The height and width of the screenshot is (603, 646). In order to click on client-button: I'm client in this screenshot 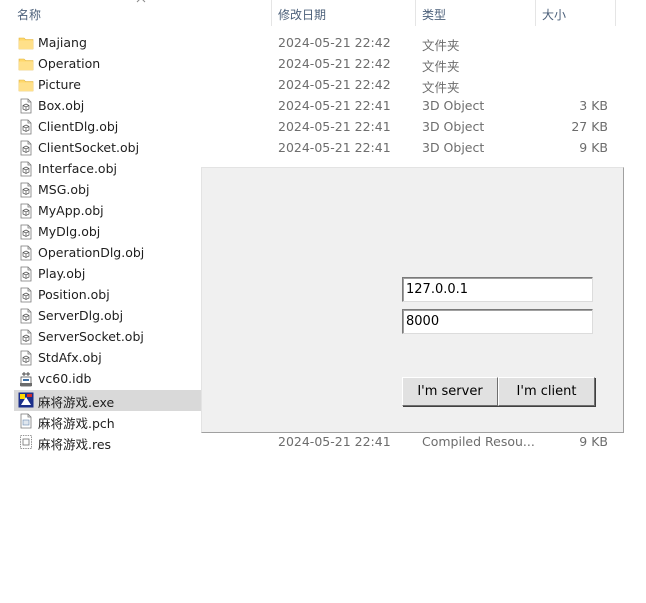, I will do `click(546, 391)`.